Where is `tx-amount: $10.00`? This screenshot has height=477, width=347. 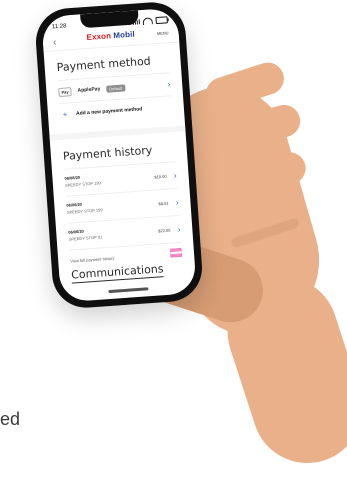 tx-amount: $10.00 is located at coordinates (160, 176).